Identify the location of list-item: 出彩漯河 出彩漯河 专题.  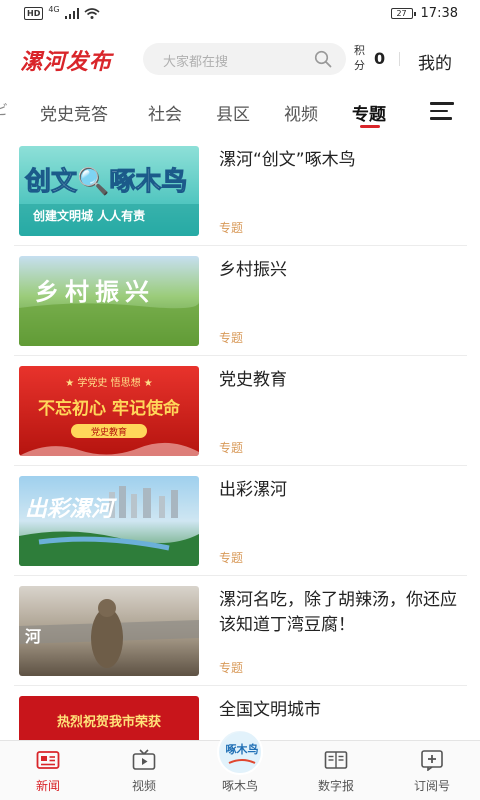
(240, 521).